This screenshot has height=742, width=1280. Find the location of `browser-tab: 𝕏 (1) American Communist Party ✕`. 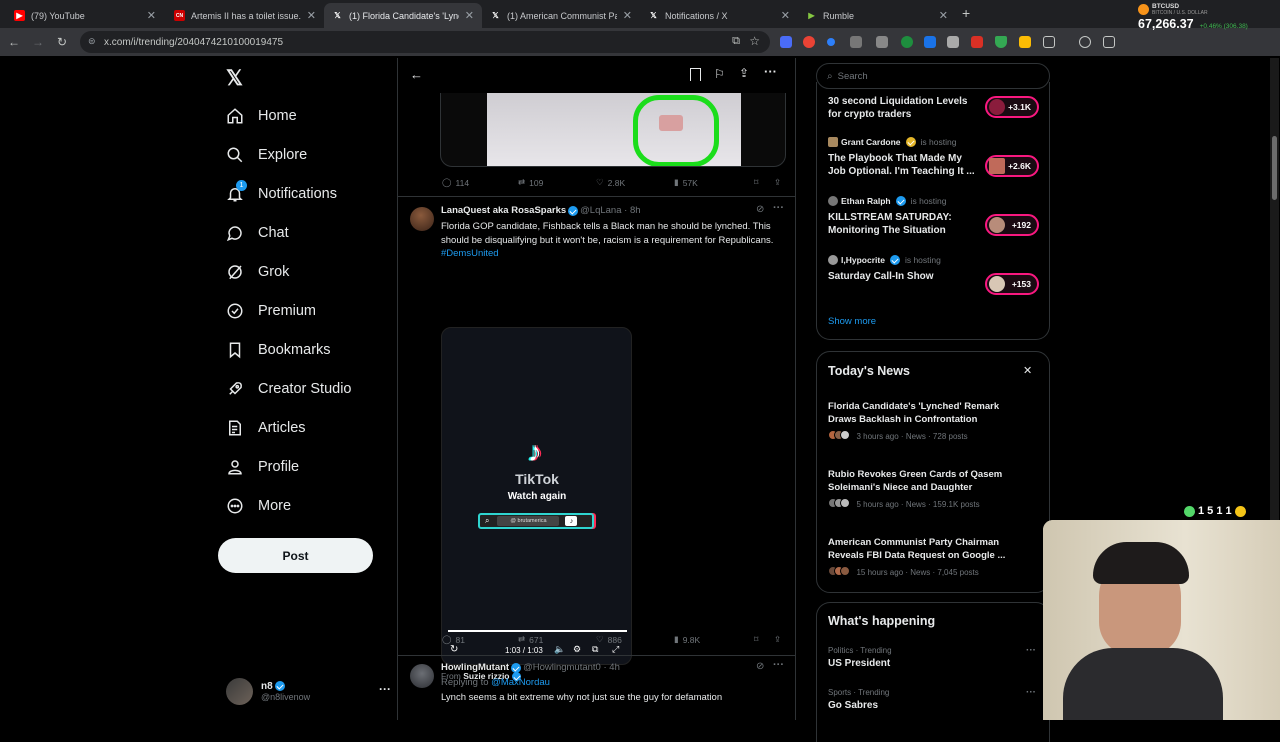

browser-tab: 𝕏 (1) American Communist Party ✕ is located at coordinates (561, 15).